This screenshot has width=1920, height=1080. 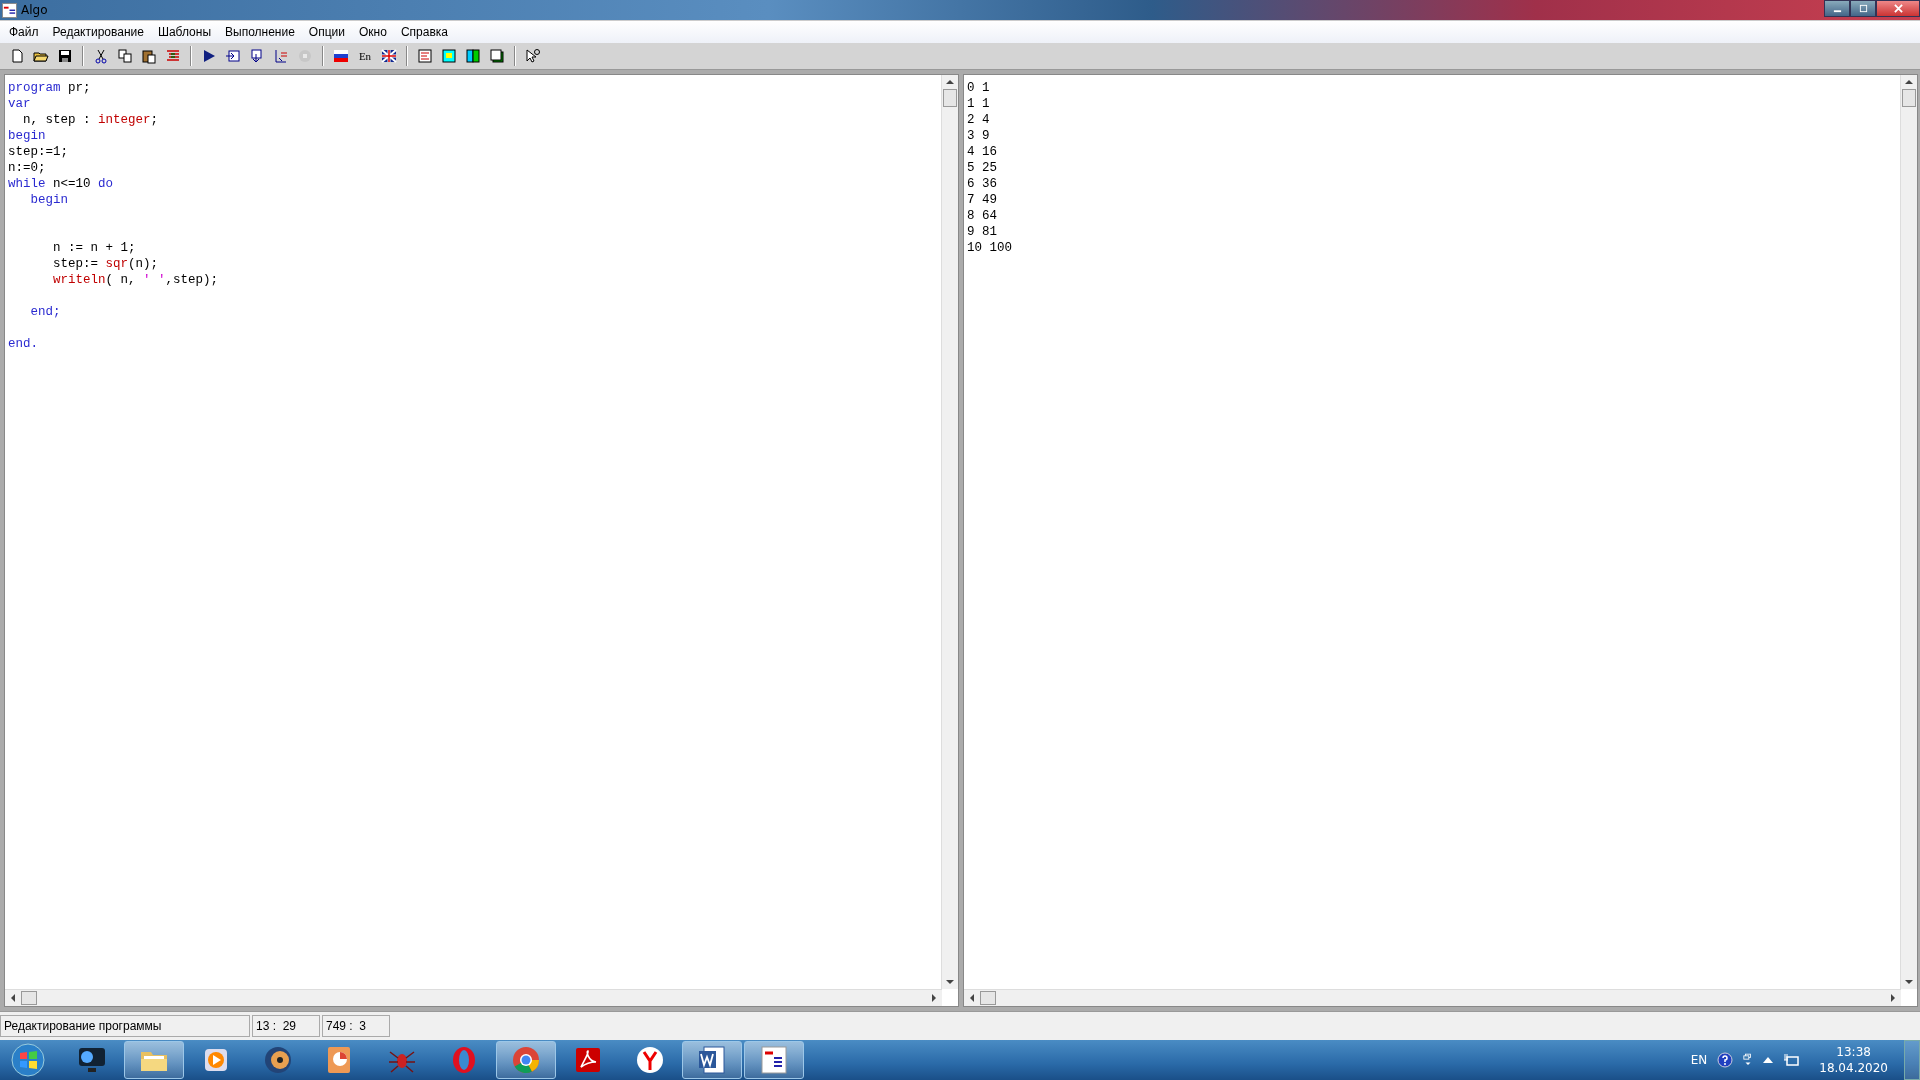 I want to click on output-line: 3 9, so click(x=979, y=136).